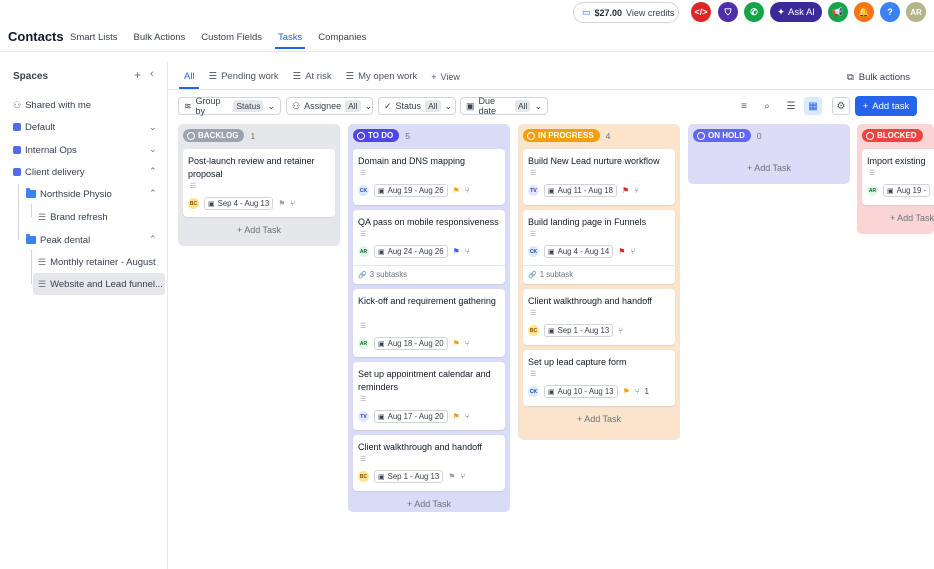 The image size is (934, 569). What do you see at coordinates (813, 106) in the screenshot?
I see `board-view-icon: ▦` at bounding box center [813, 106].